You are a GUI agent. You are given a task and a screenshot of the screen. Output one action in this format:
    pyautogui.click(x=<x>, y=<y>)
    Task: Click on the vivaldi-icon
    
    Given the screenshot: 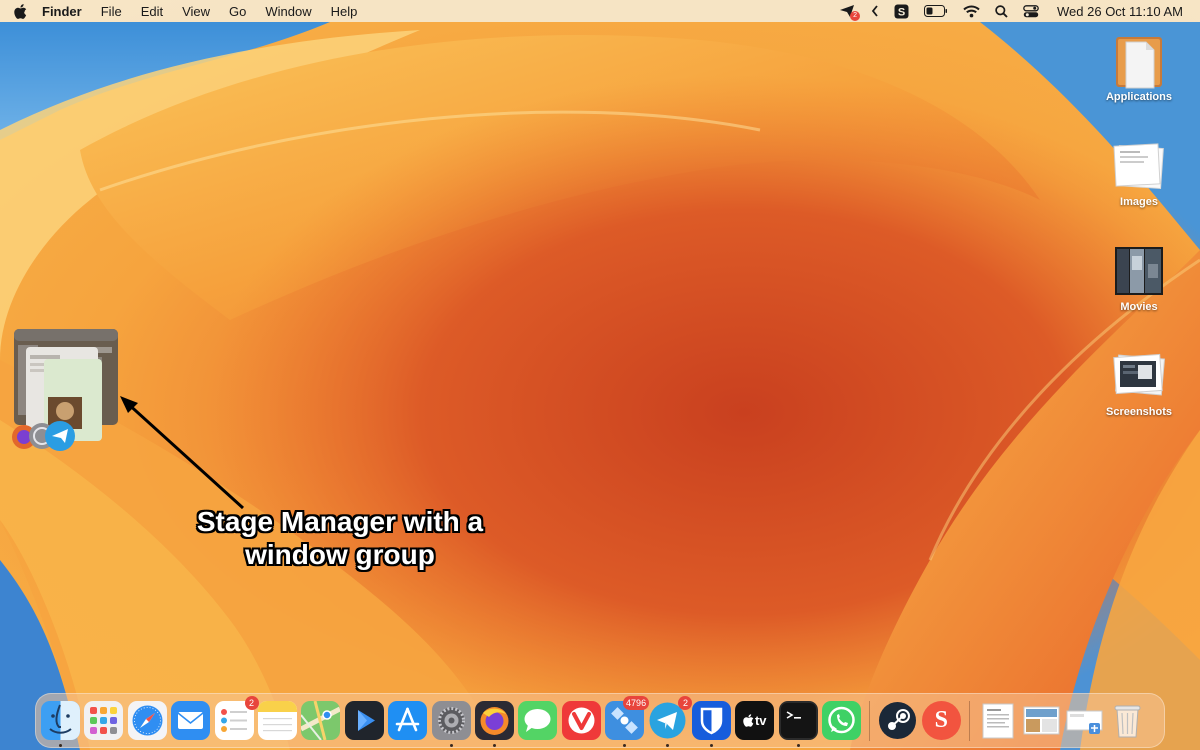 What is the action you would take?
    pyautogui.click(x=581, y=720)
    